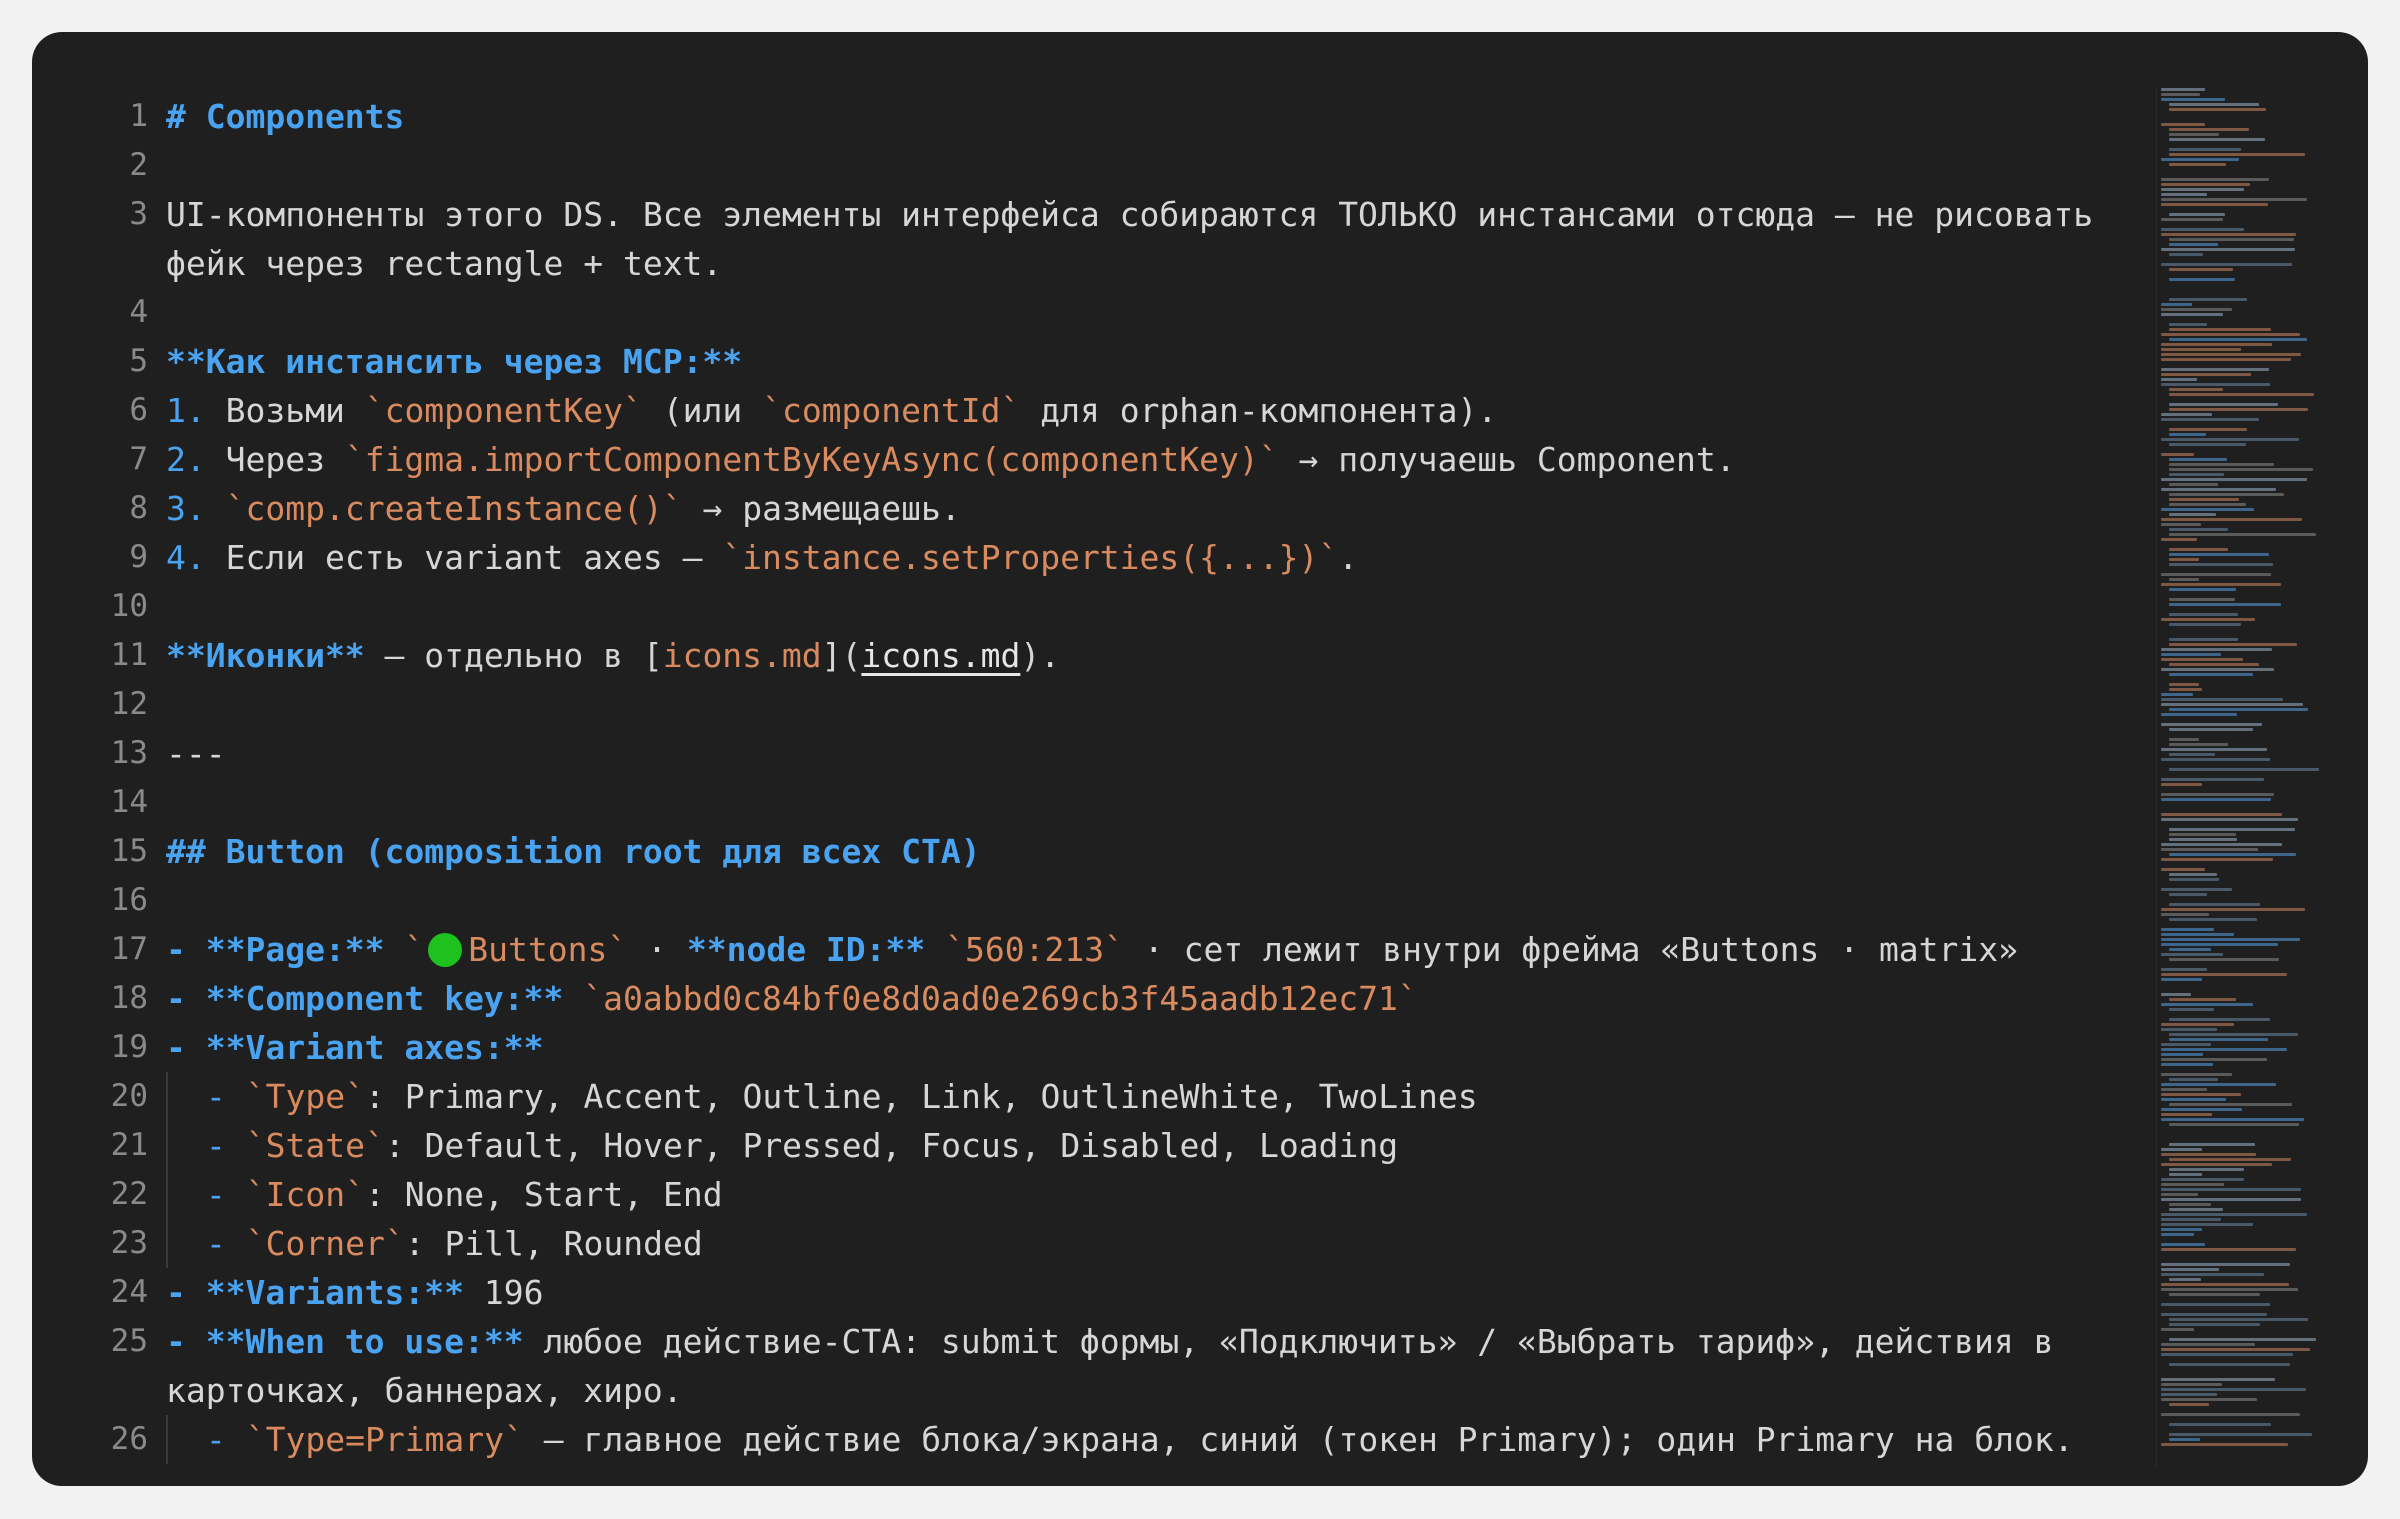 The width and height of the screenshot is (2400, 1519). What do you see at coordinates (285, 410) in the screenshot?
I see `code-token: Возьми` at bounding box center [285, 410].